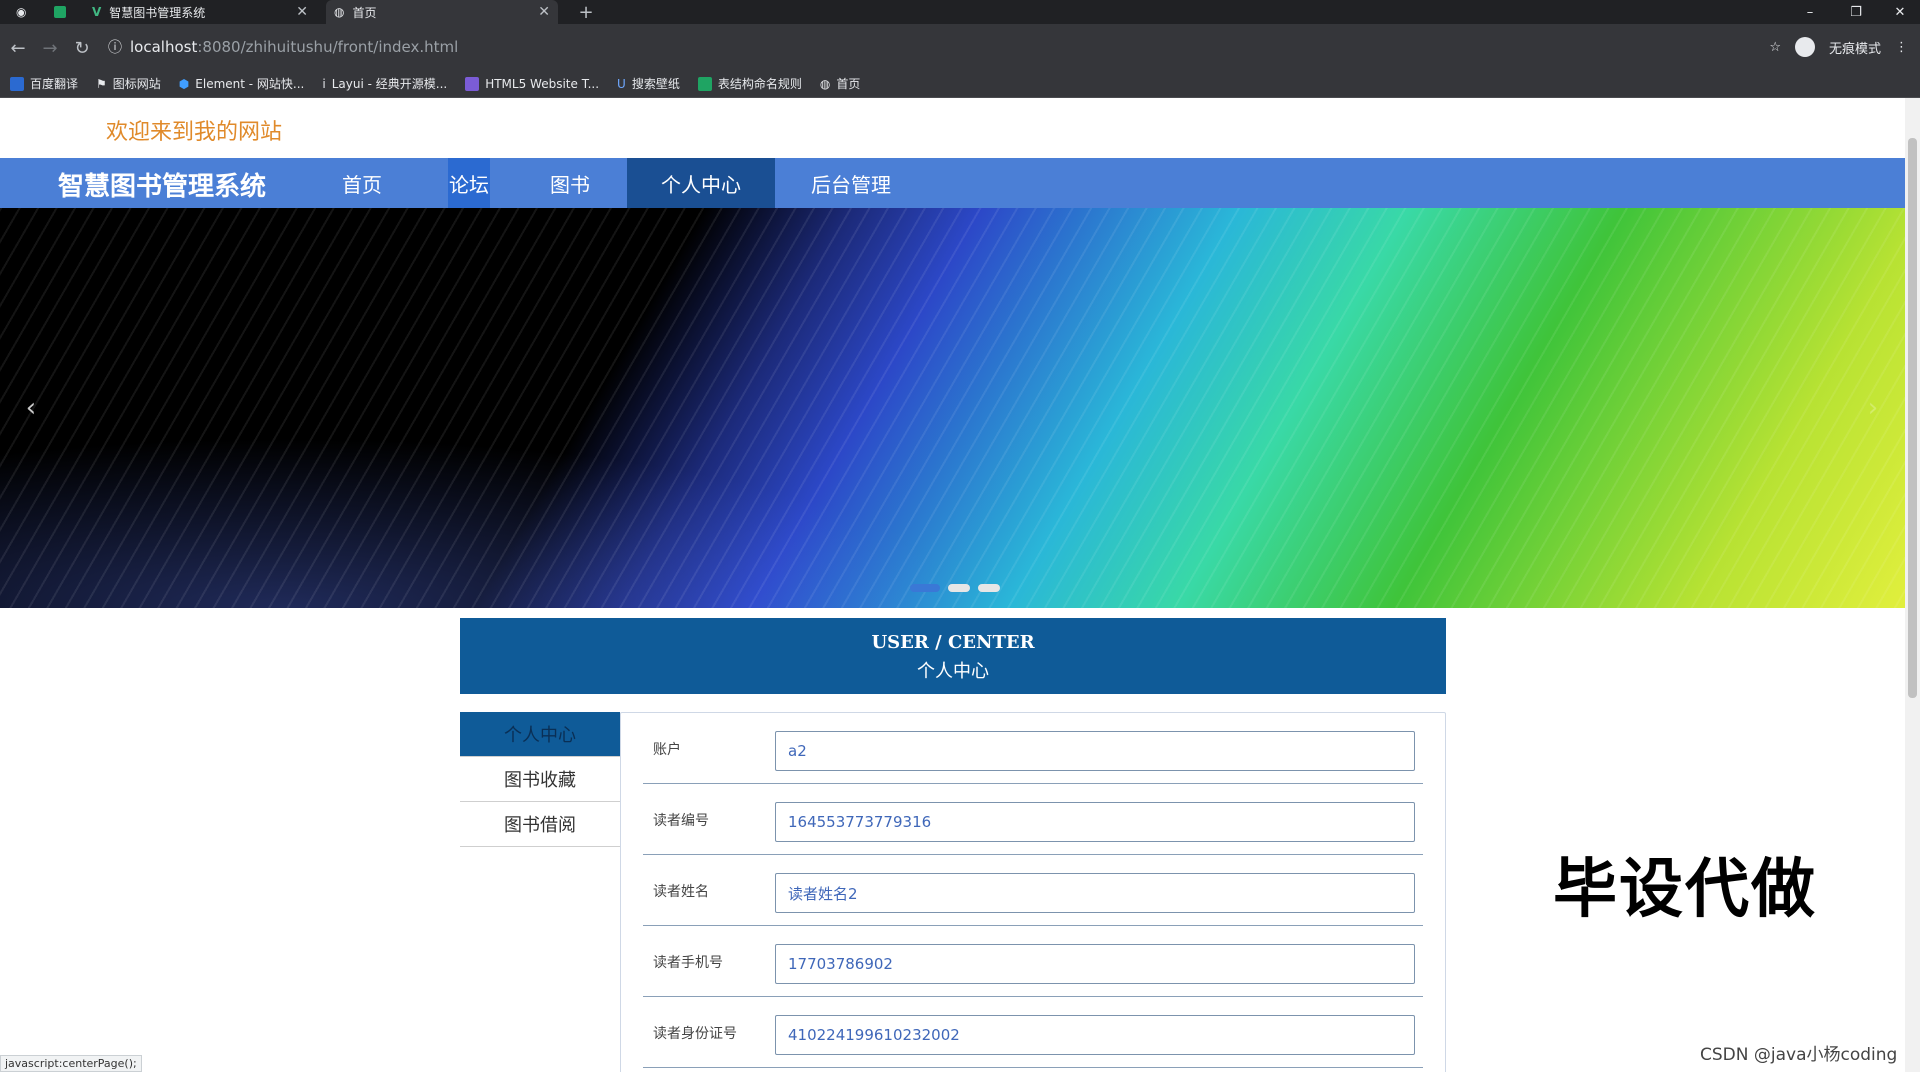  Describe the element at coordinates (60, 12) in the screenshot. I see `app-tab-icon` at that location.